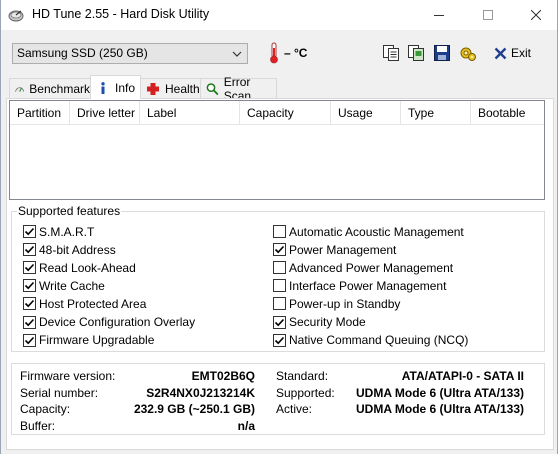 This screenshot has width=558, height=454. I want to click on copy-screenshot-icon, so click(416, 53).